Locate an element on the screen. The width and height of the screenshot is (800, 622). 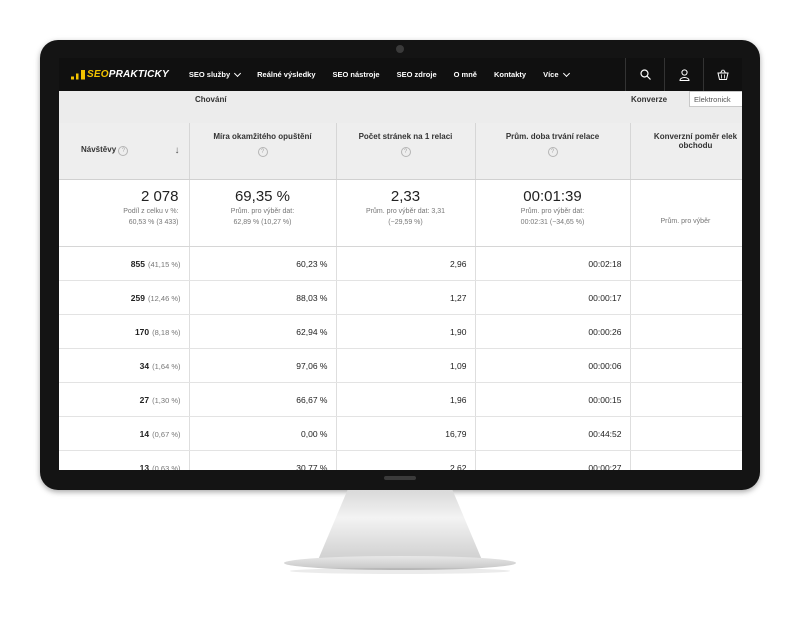
monitor-stand is located at coordinates (400, 525).